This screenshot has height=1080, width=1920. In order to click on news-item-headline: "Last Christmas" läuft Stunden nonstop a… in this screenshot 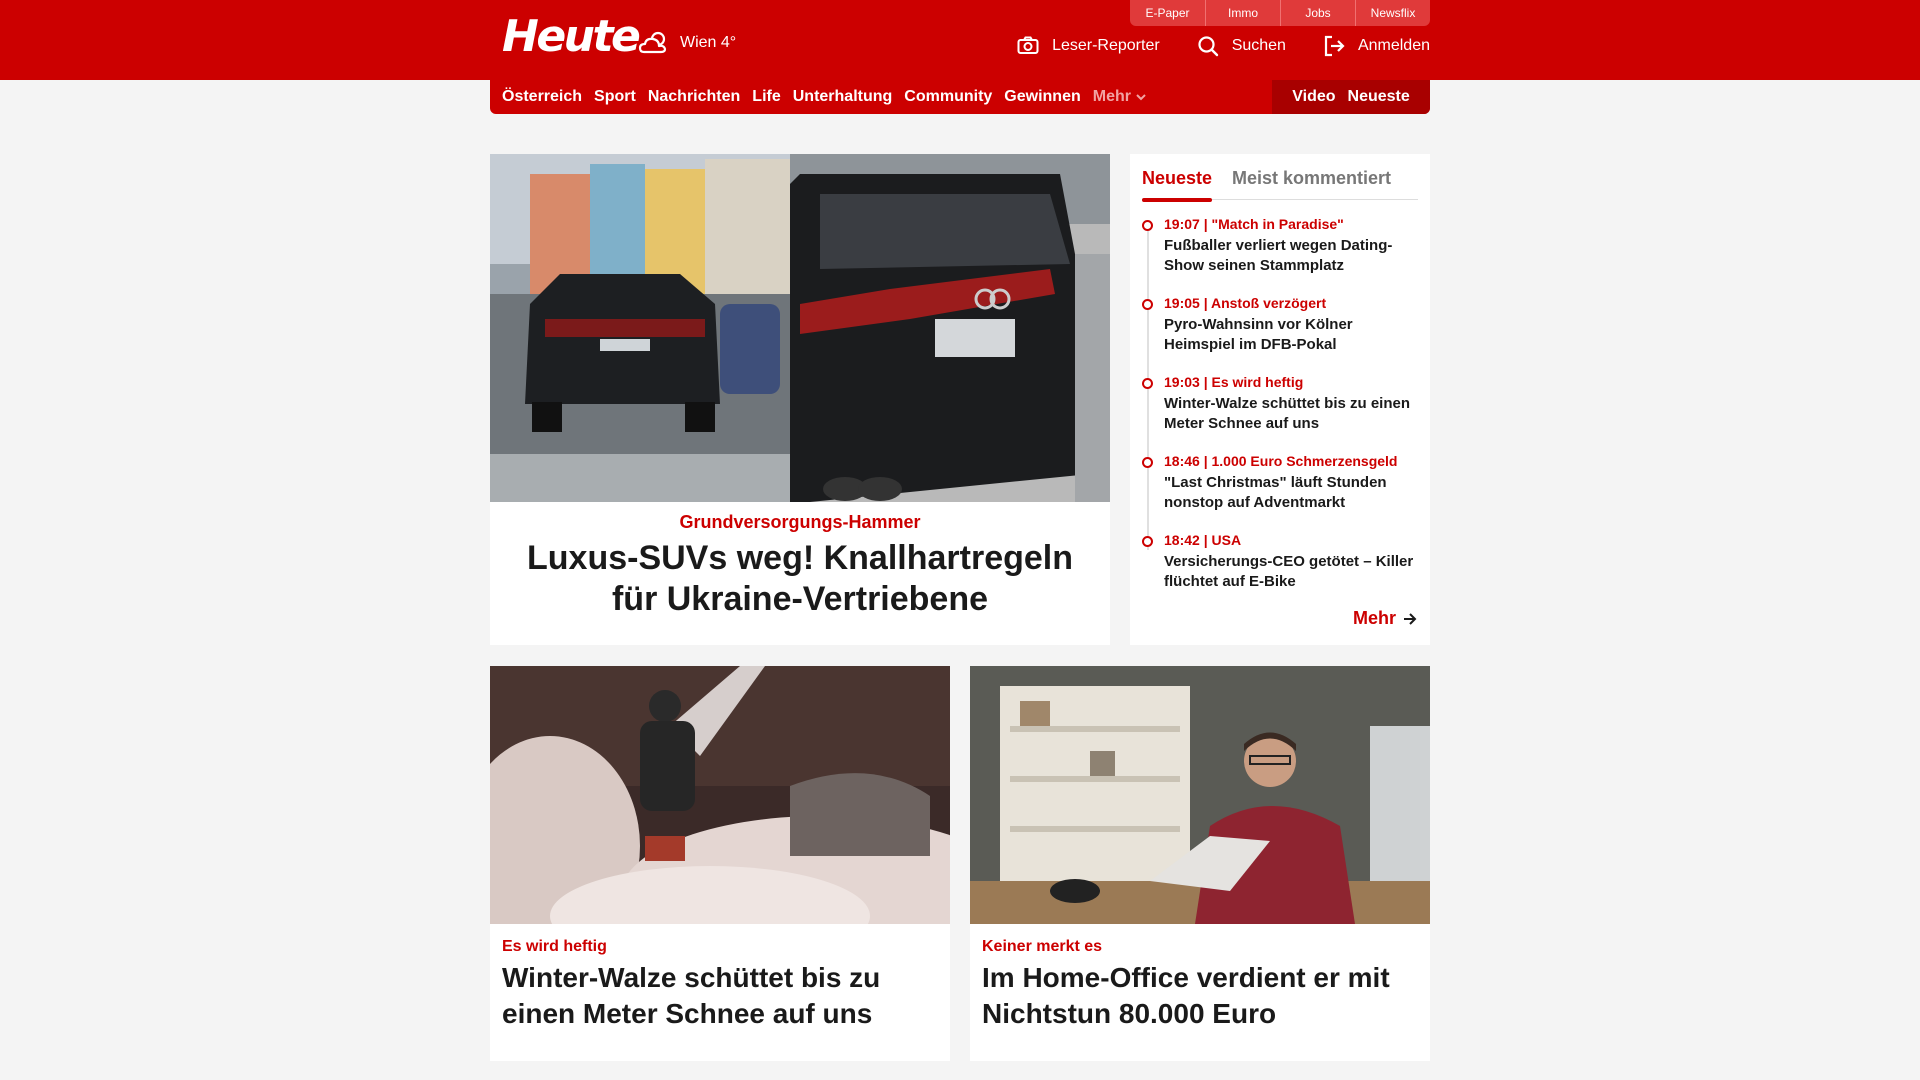, I will do `click(1292, 493)`.